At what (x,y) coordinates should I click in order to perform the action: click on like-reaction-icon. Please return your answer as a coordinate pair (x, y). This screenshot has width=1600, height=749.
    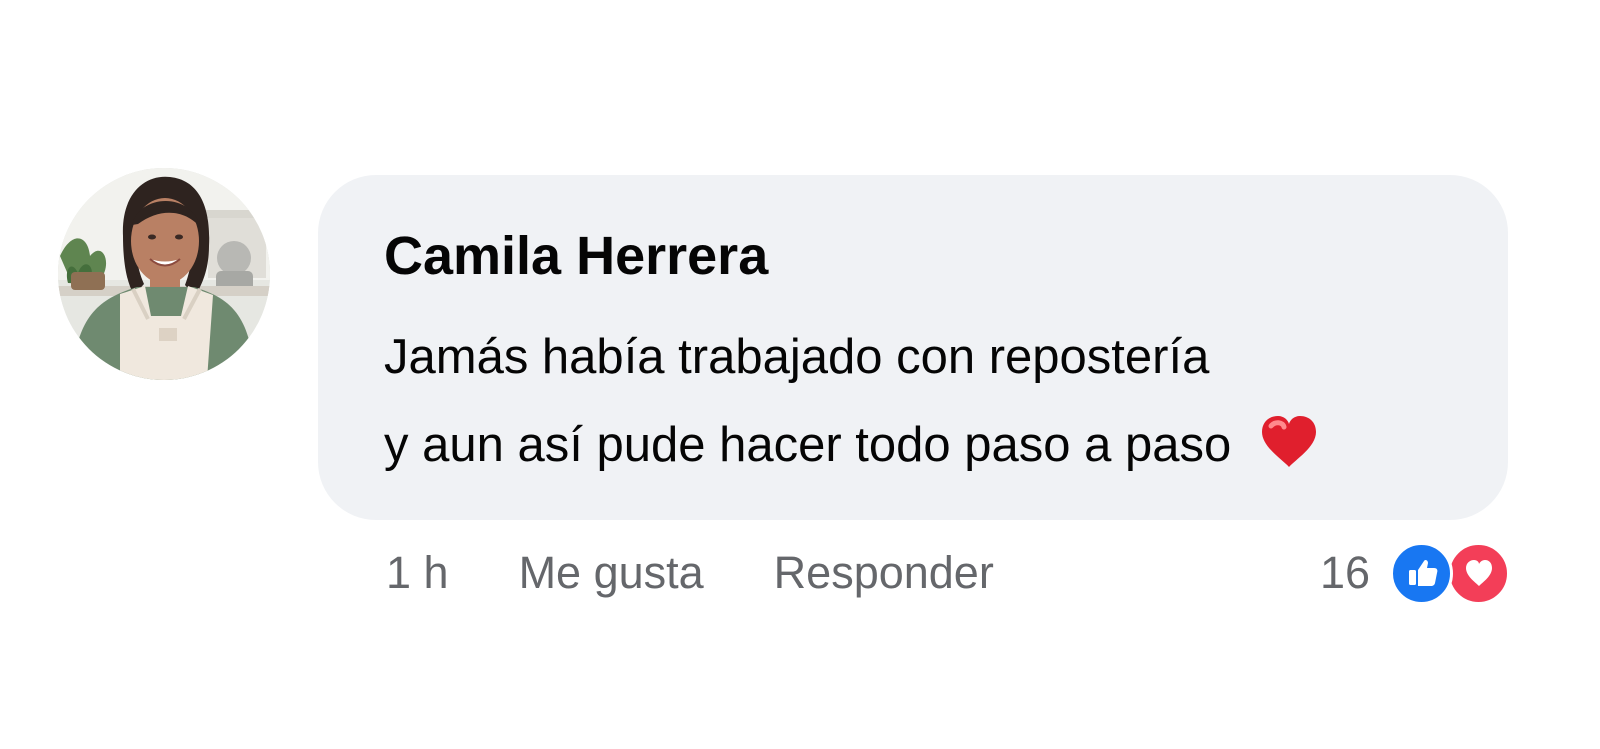
    Looking at the image, I should click on (1421, 573).